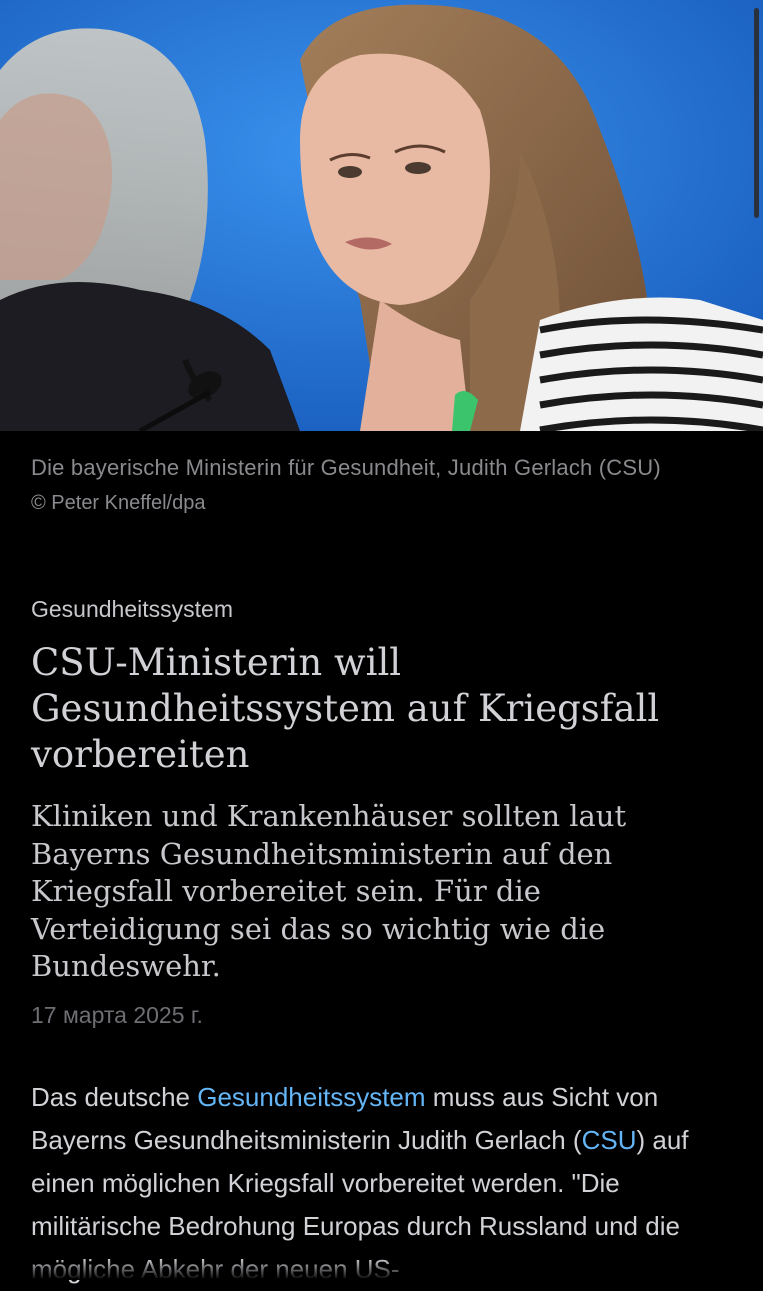 This screenshot has width=763, height=1291. I want to click on body-text-1: Das deutsche, so click(114, 1097).